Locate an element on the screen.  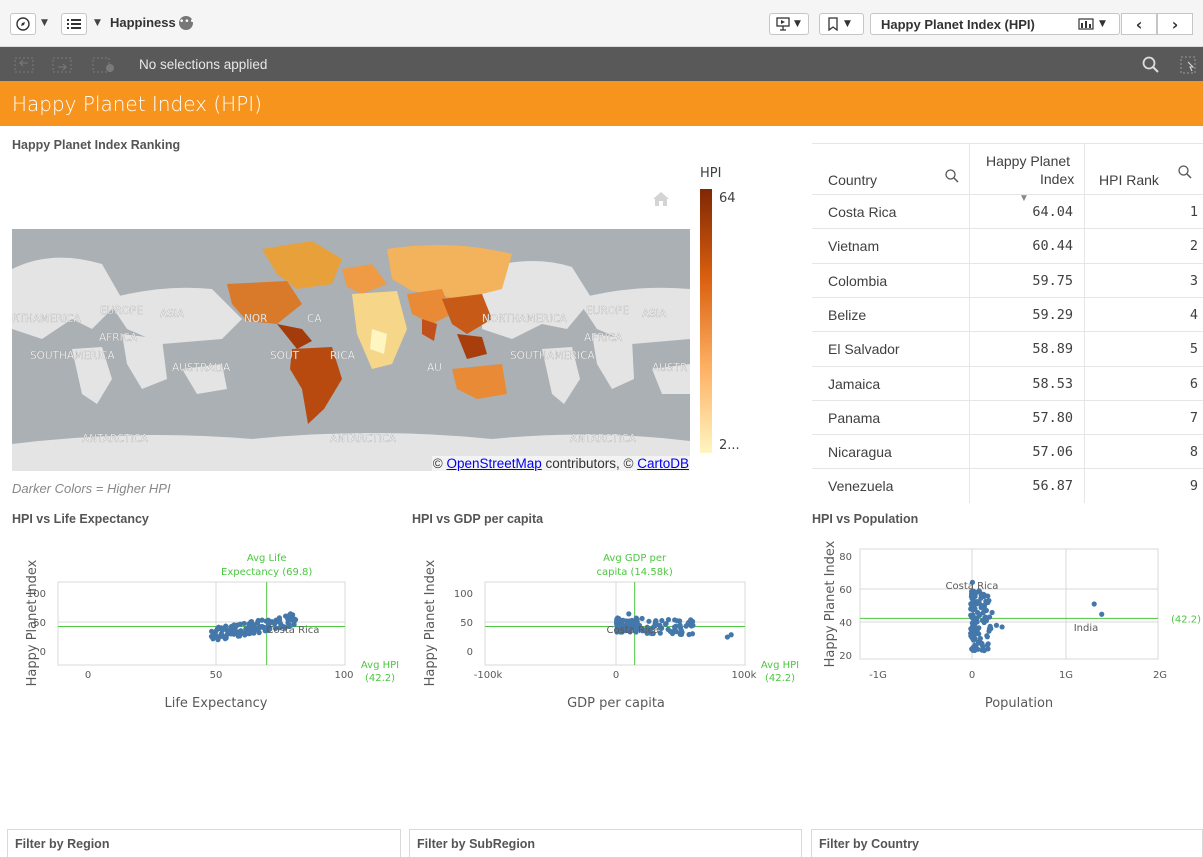
previous-sheet-button: ‹ is located at coordinates (1139, 24).